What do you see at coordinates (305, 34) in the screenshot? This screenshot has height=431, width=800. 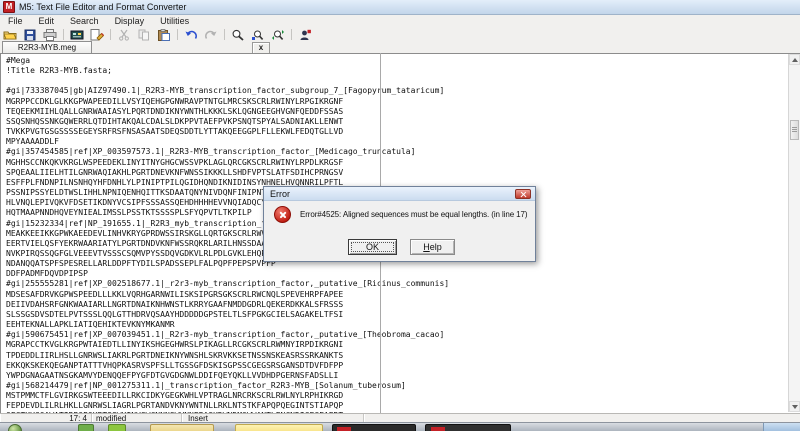 I see `analyze-icon` at bounding box center [305, 34].